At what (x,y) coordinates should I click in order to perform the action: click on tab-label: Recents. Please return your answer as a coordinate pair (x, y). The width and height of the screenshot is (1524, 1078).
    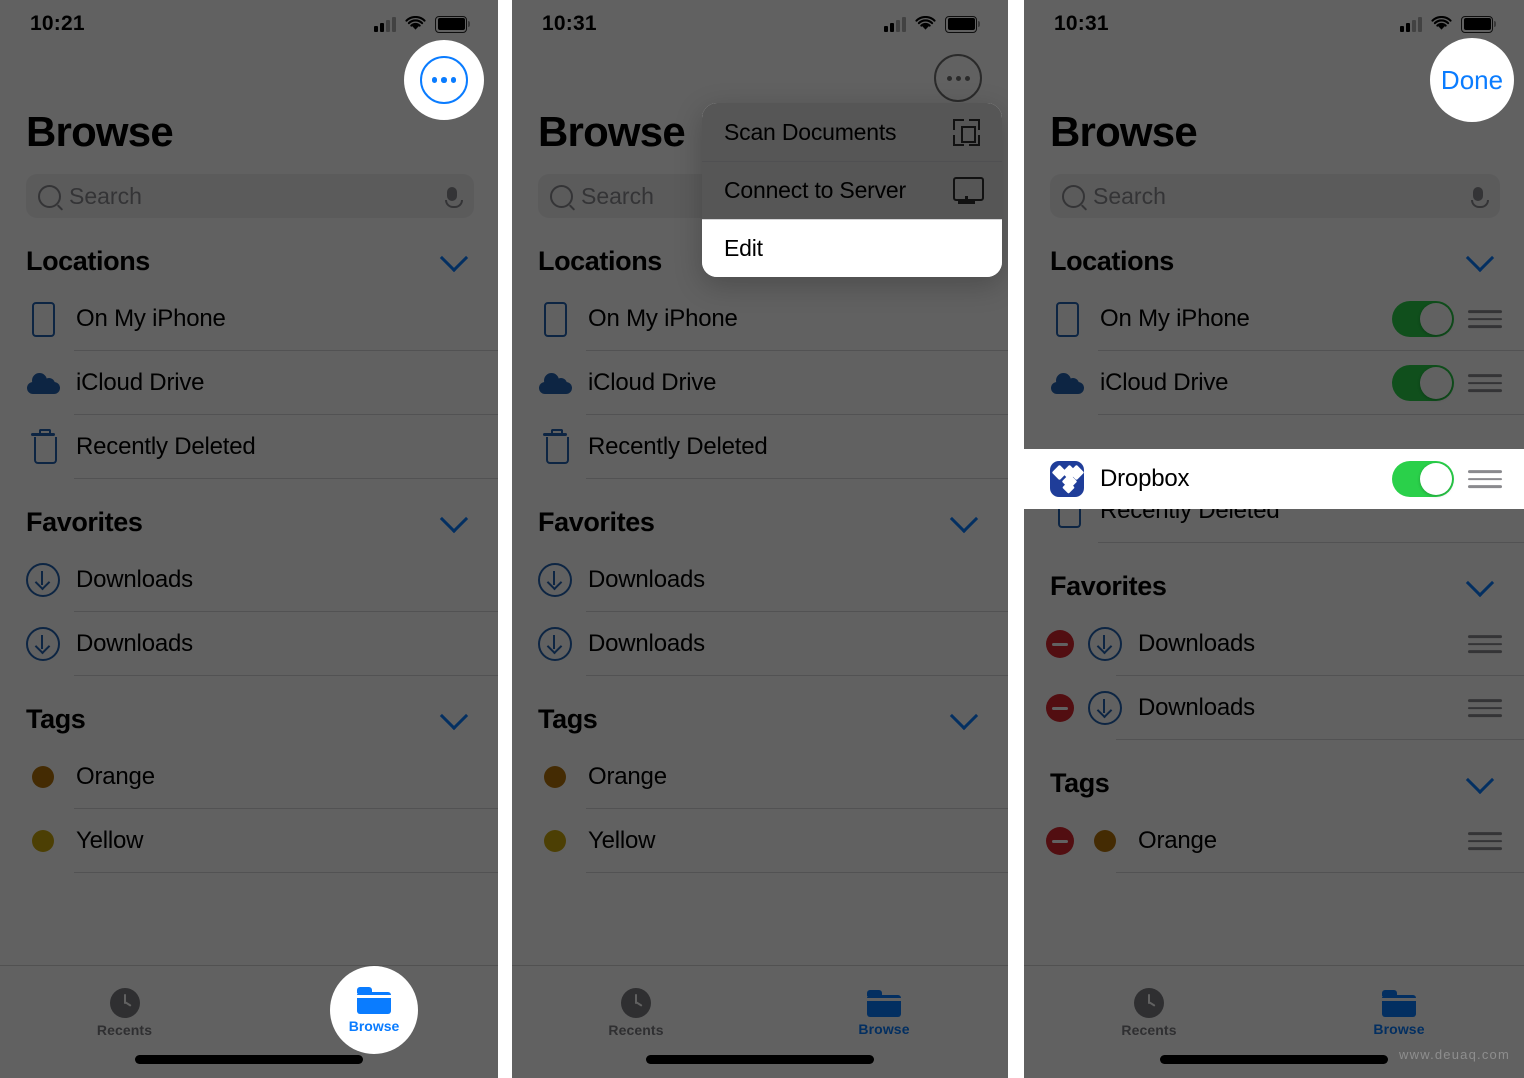
    Looking at the image, I should click on (124, 1030).